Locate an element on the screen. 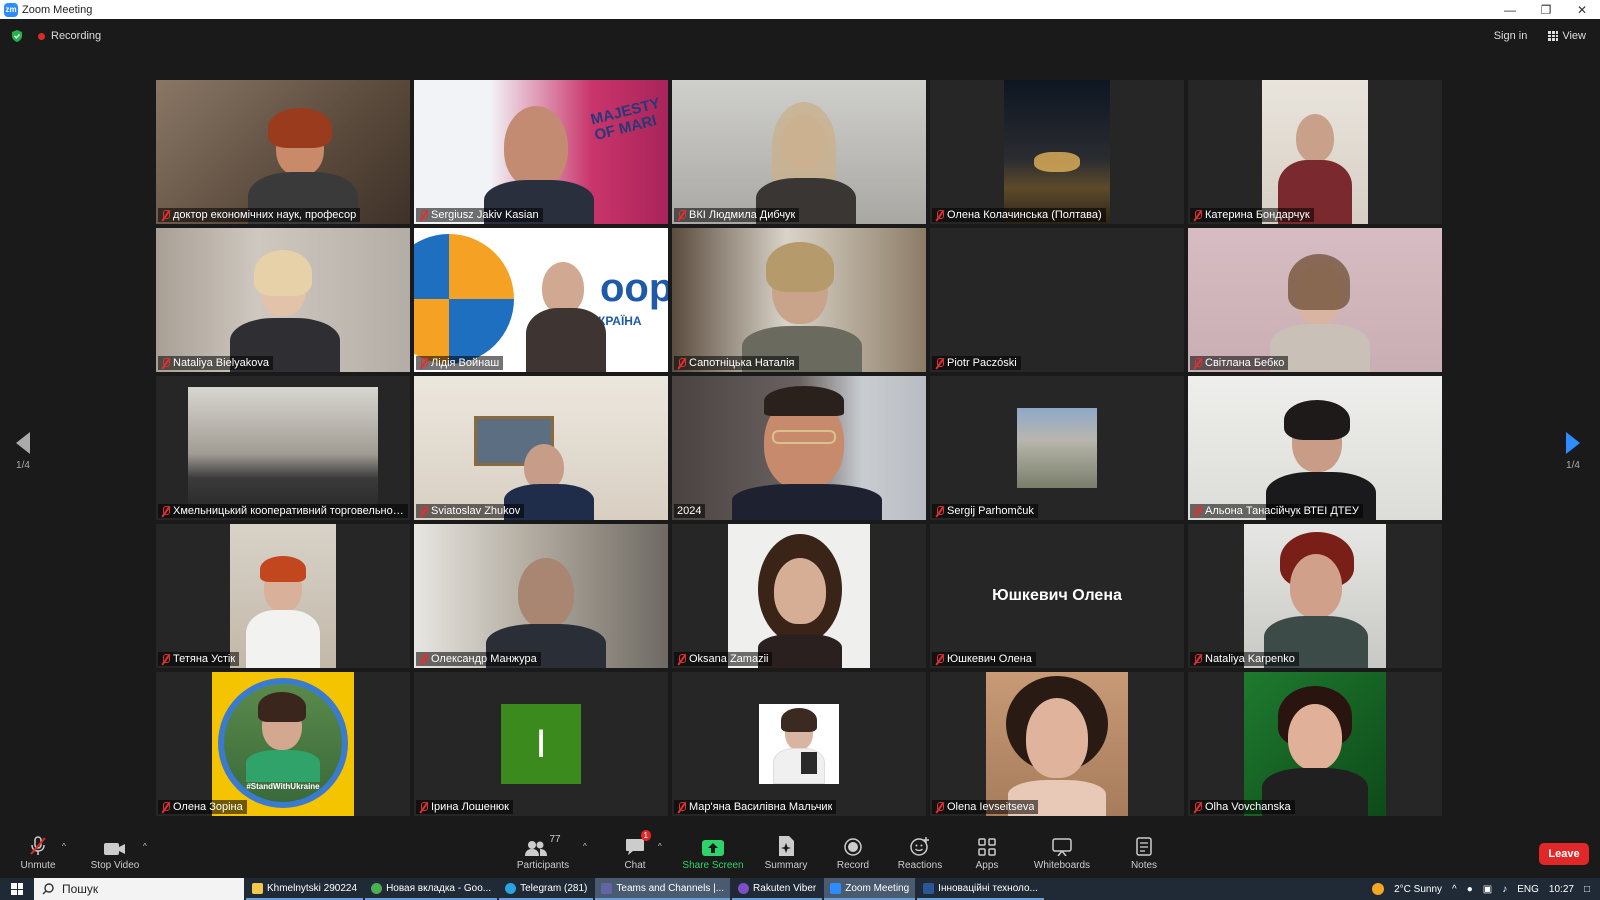  volume-icon: ♪ is located at coordinates (1504, 889).